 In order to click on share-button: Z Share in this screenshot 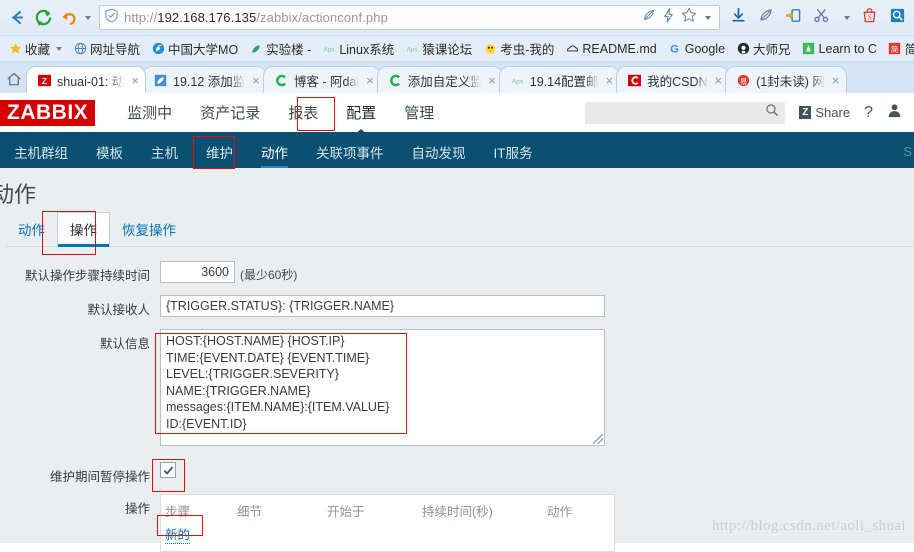, I will do `click(824, 112)`.